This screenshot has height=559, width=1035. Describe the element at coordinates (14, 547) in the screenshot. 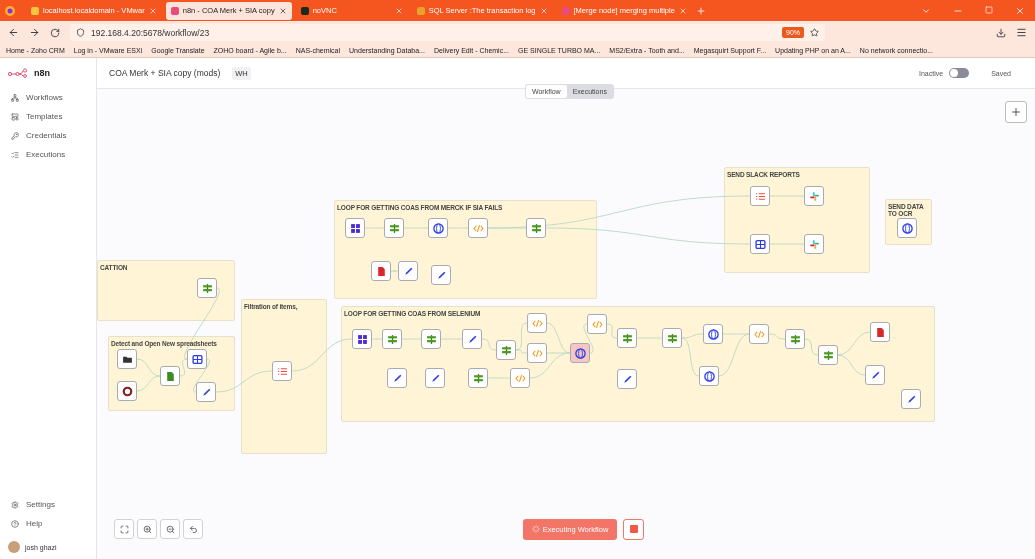

I see `avatar-icon` at that location.